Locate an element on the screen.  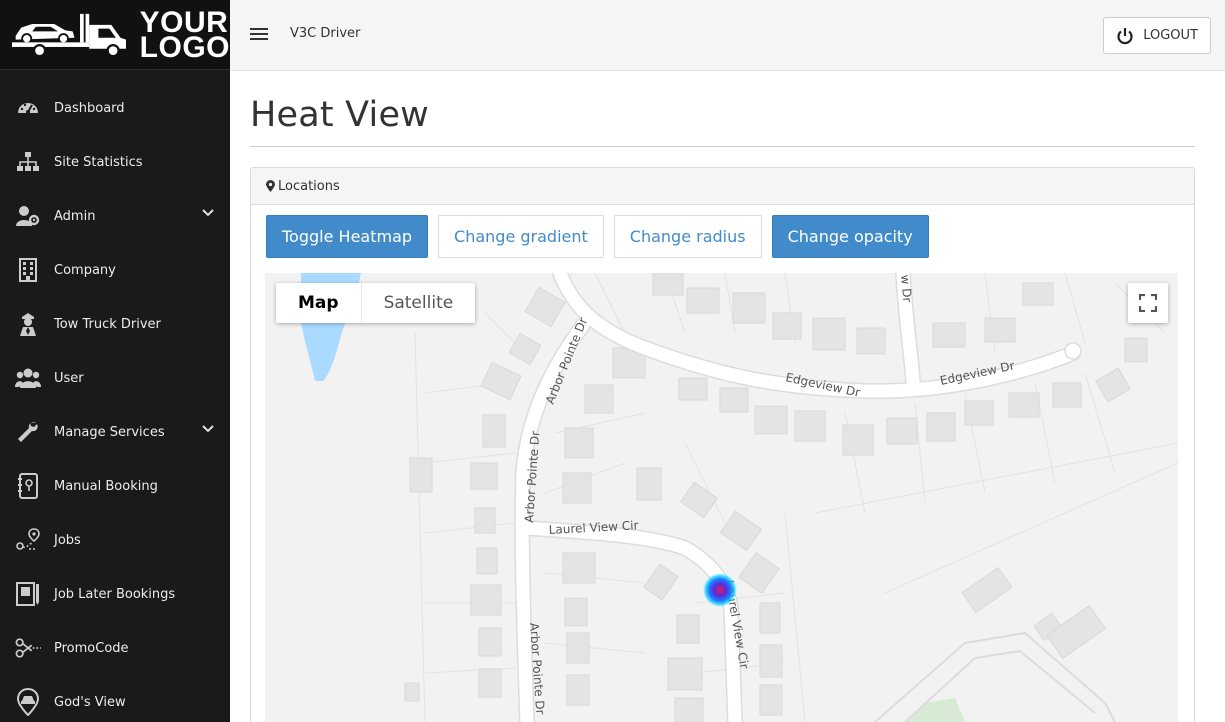
change-gradient-button: Change gradient is located at coordinates (521, 236).